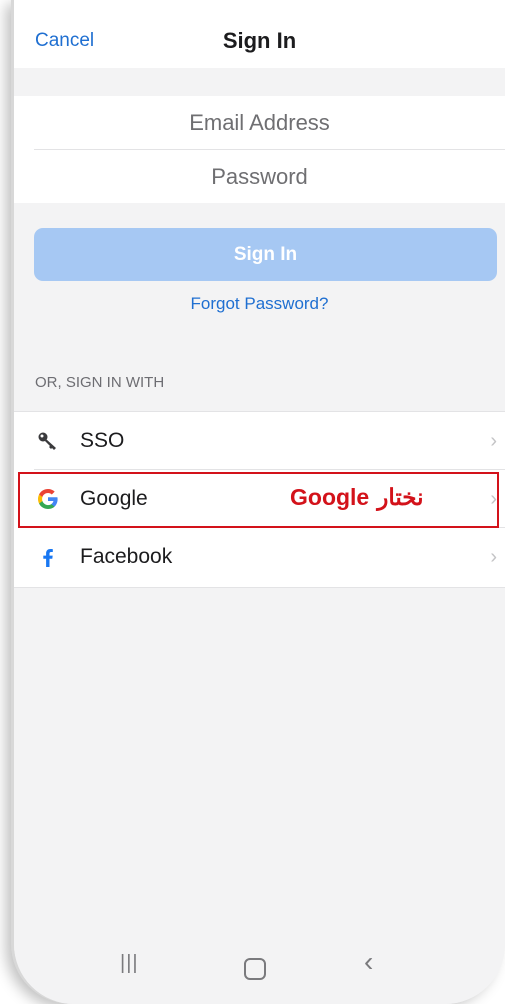 The height and width of the screenshot is (1004, 505). I want to click on forgot-password-link: Forgot Password?, so click(259, 304).